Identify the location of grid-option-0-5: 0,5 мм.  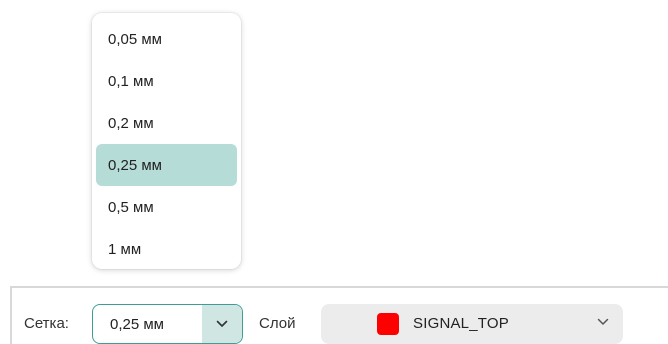
(166, 207).